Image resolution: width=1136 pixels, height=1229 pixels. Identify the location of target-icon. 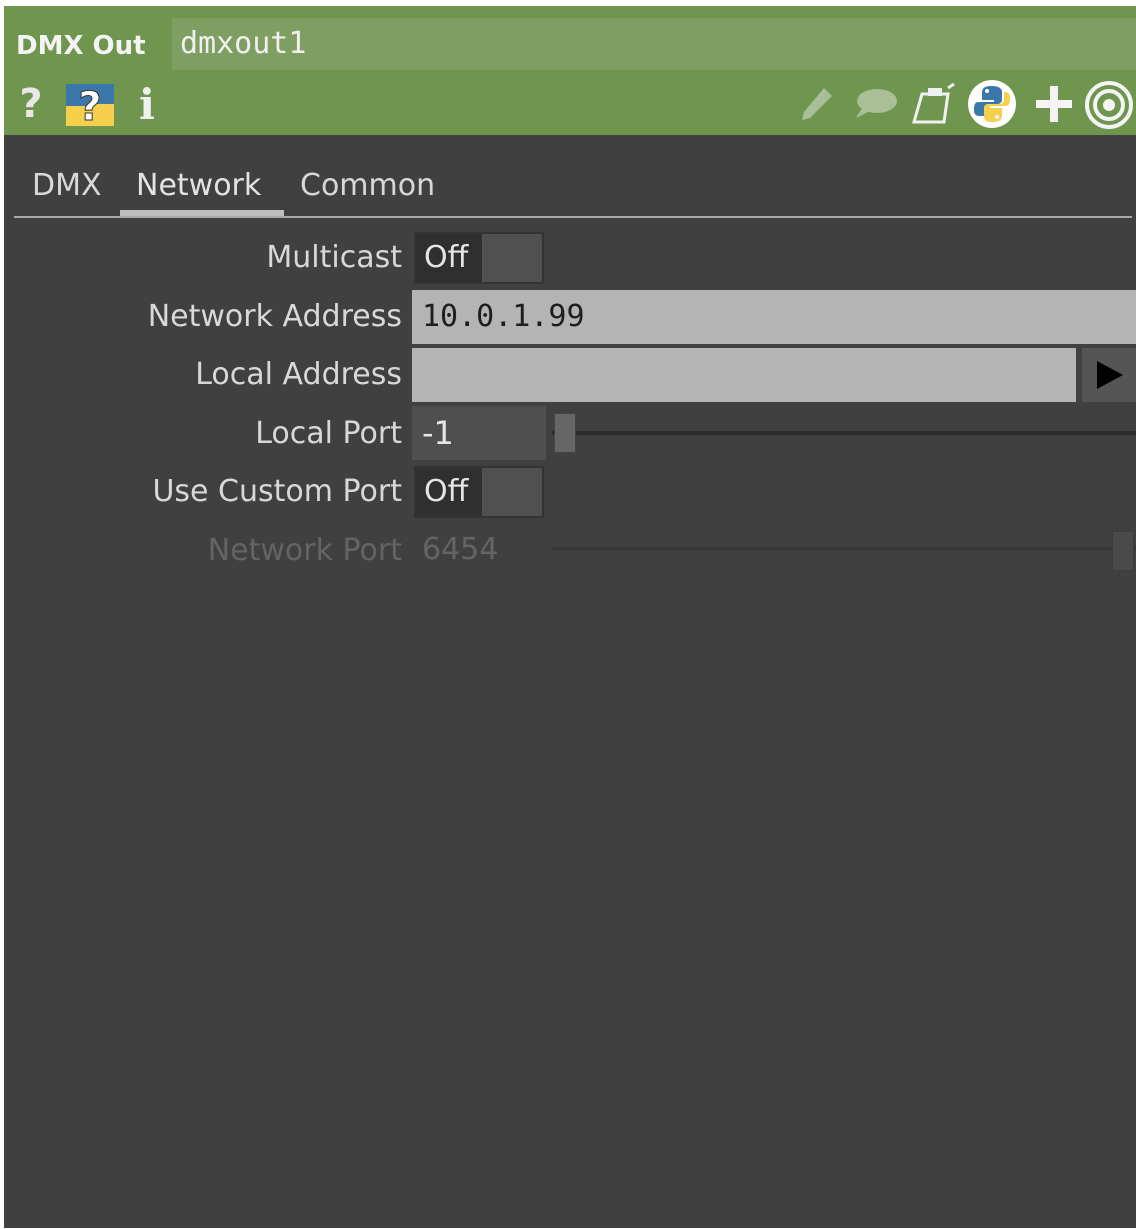
(1109, 105).